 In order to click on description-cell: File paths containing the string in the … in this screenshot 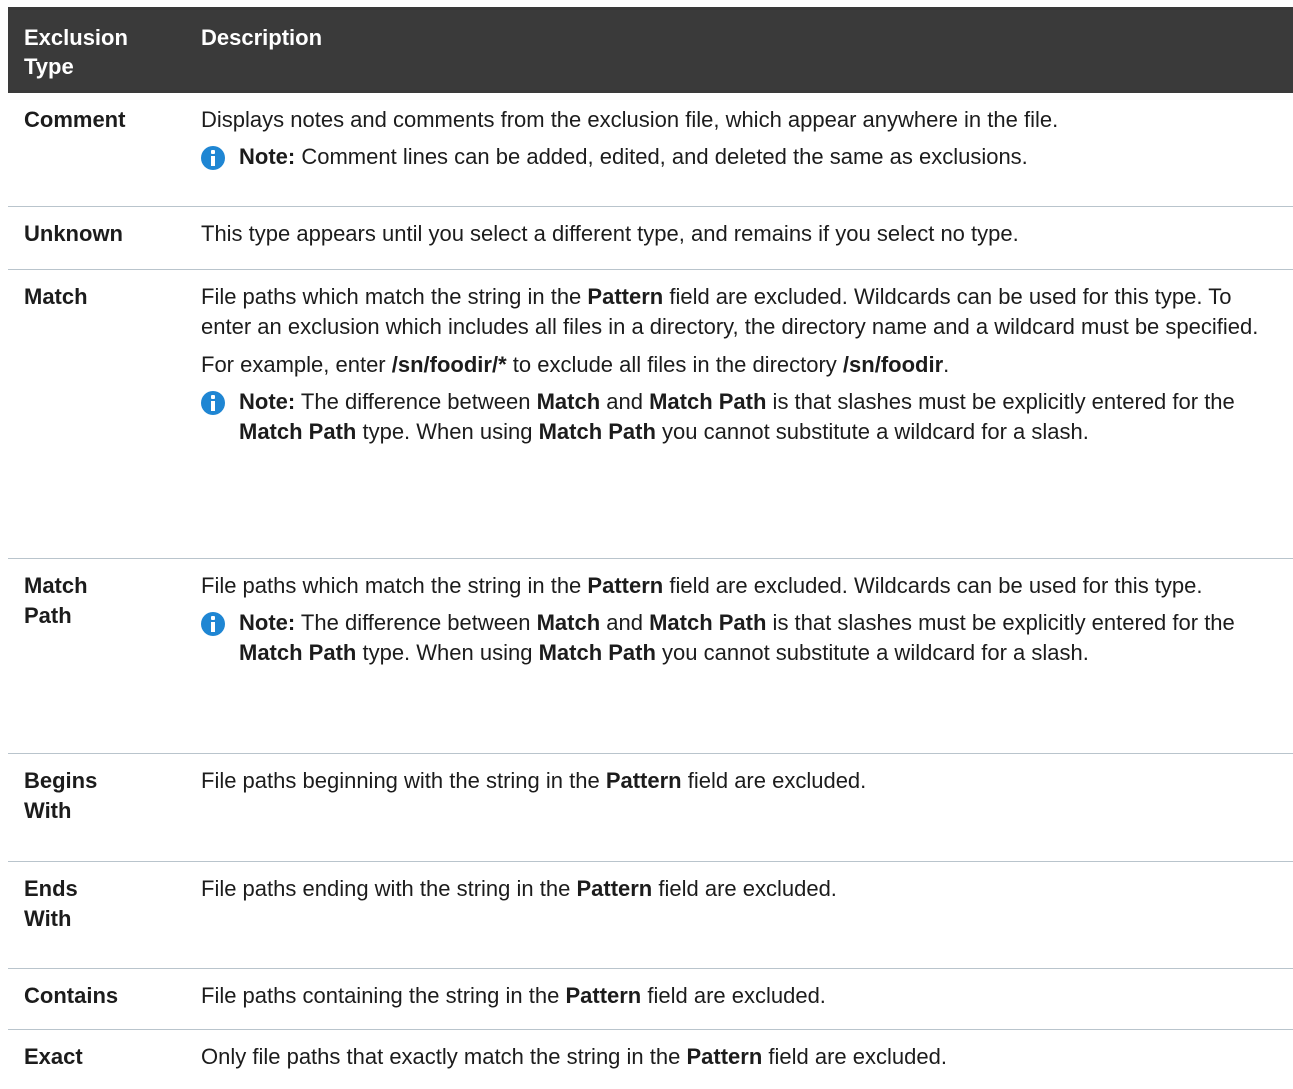, I will do `click(742, 999)`.